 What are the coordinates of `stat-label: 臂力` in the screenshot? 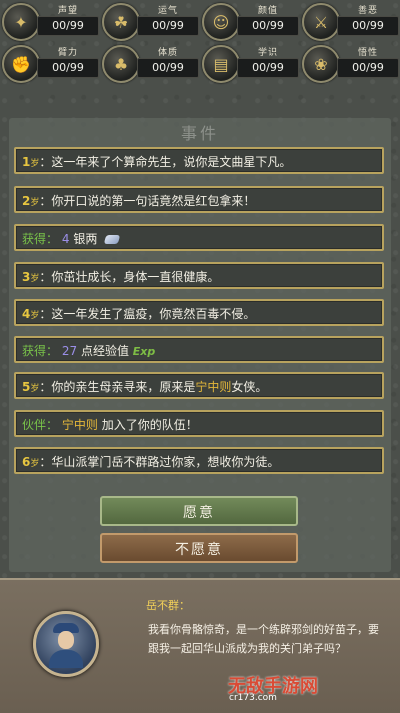 It's located at (67, 53).